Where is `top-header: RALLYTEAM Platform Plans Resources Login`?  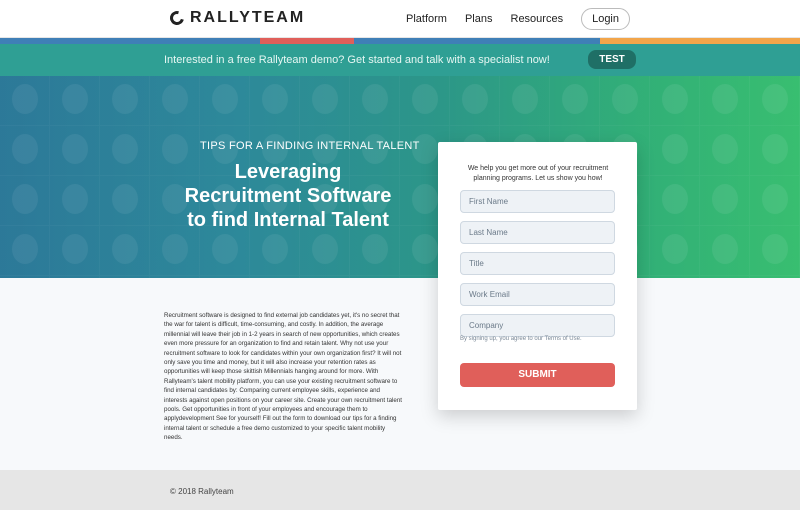 top-header: RALLYTEAM Platform Plans Resources Login is located at coordinates (400, 19).